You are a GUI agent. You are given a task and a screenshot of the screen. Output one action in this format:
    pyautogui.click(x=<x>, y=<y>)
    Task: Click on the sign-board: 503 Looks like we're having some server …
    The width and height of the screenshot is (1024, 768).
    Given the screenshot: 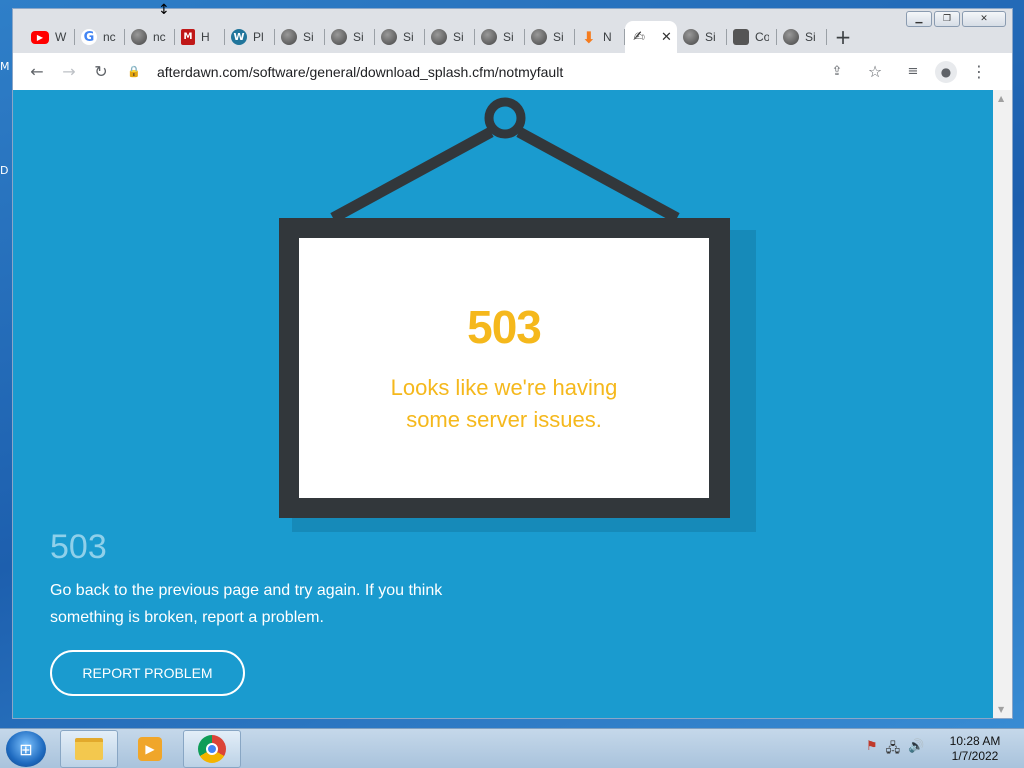 What is the action you would take?
    pyautogui.click(x=504, y=368)
    